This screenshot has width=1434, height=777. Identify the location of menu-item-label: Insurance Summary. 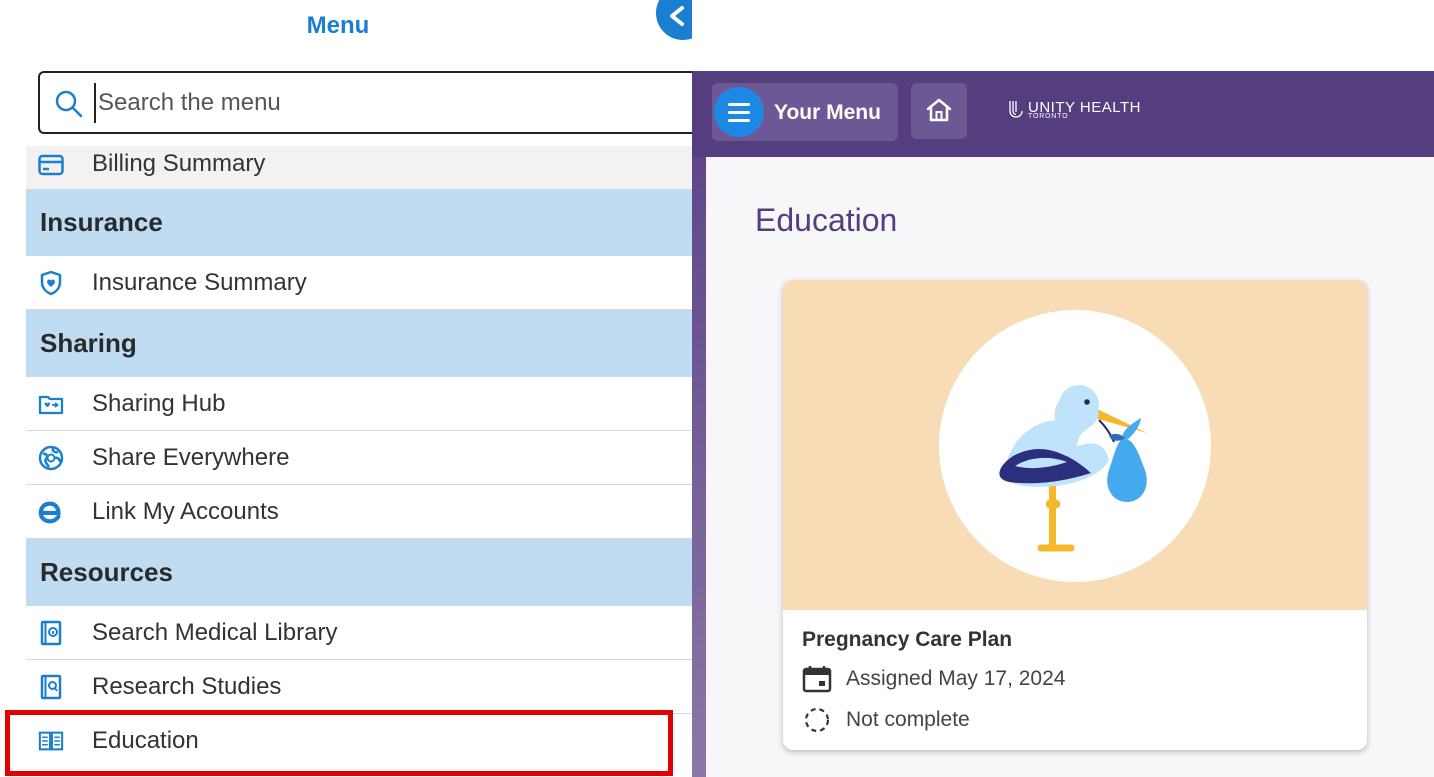
(199, 282).